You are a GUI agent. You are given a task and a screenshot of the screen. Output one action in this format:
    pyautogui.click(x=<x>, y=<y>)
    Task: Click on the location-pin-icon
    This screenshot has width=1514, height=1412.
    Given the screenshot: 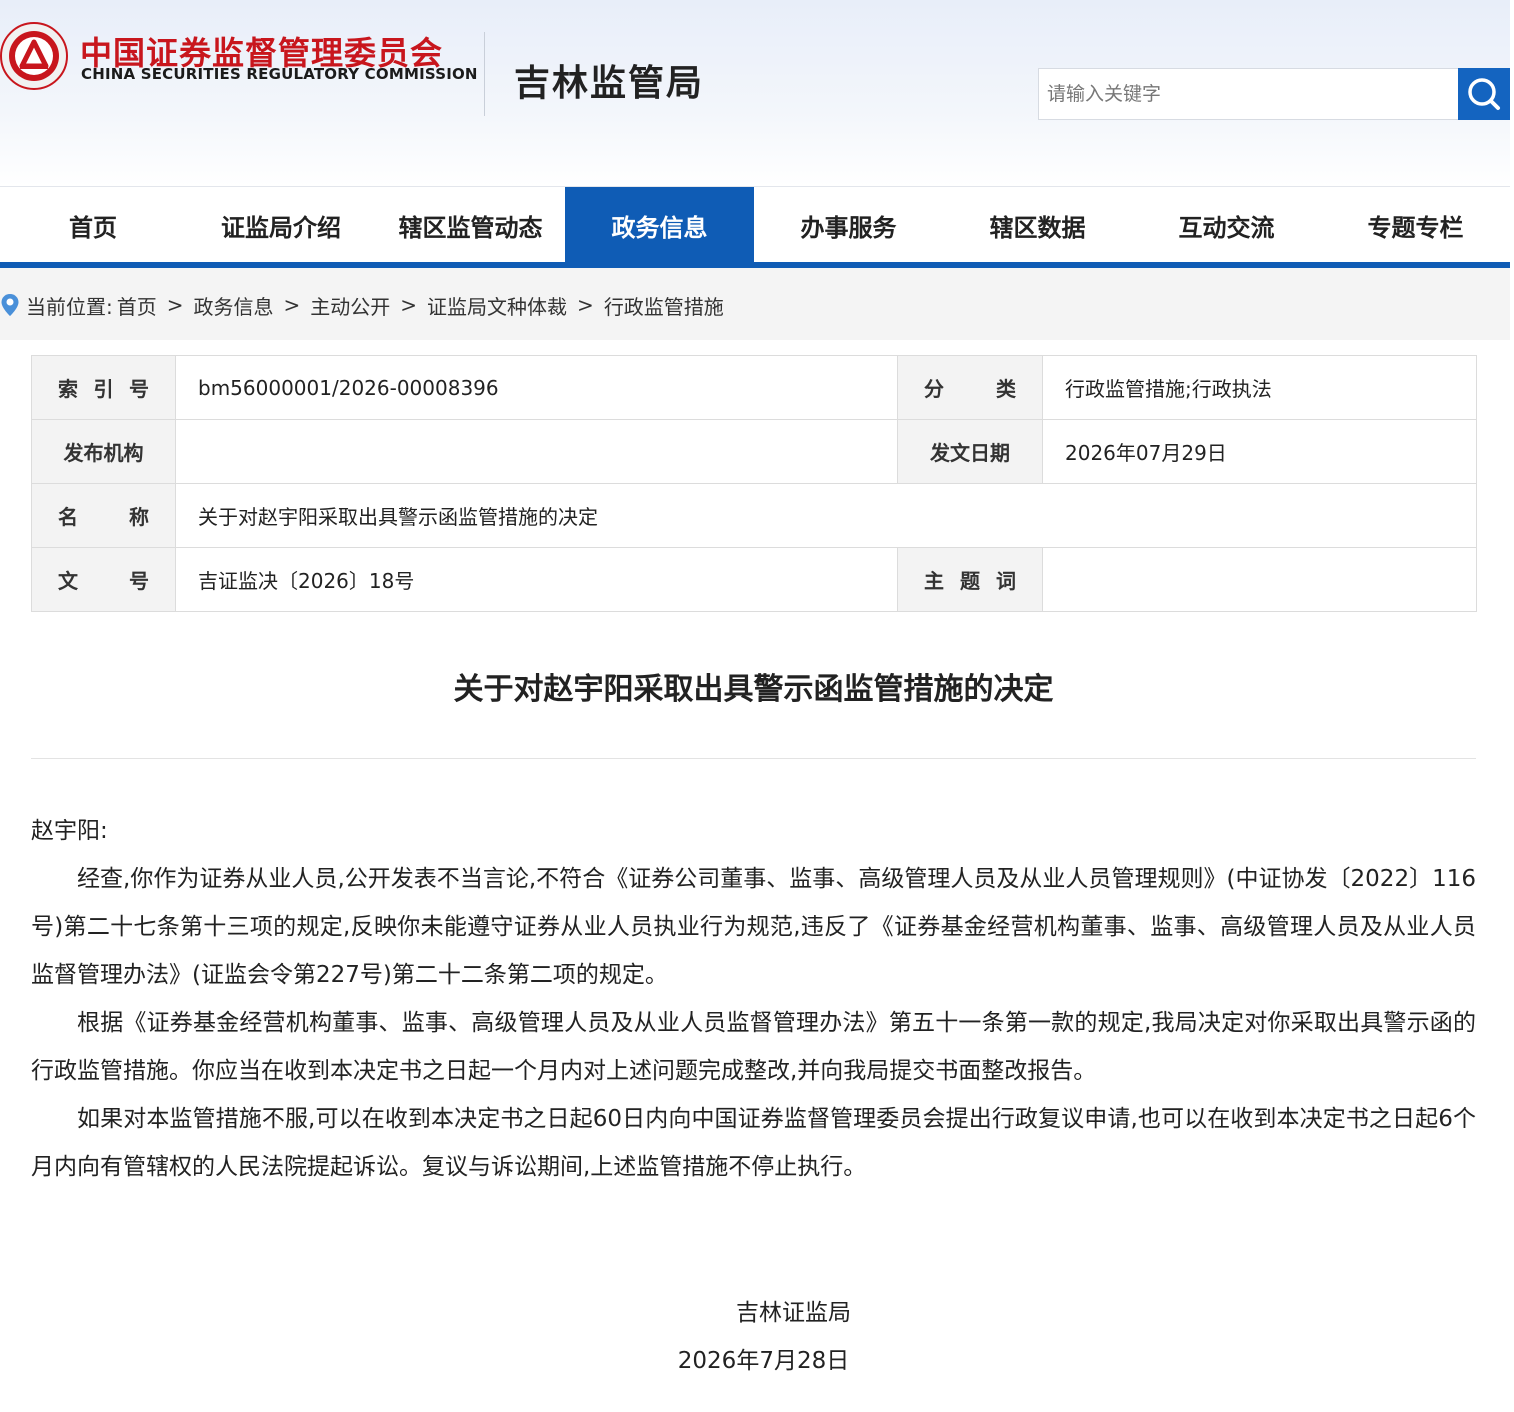 What is the action you would take?
    pyautogui.click(x=10, y=305)
    